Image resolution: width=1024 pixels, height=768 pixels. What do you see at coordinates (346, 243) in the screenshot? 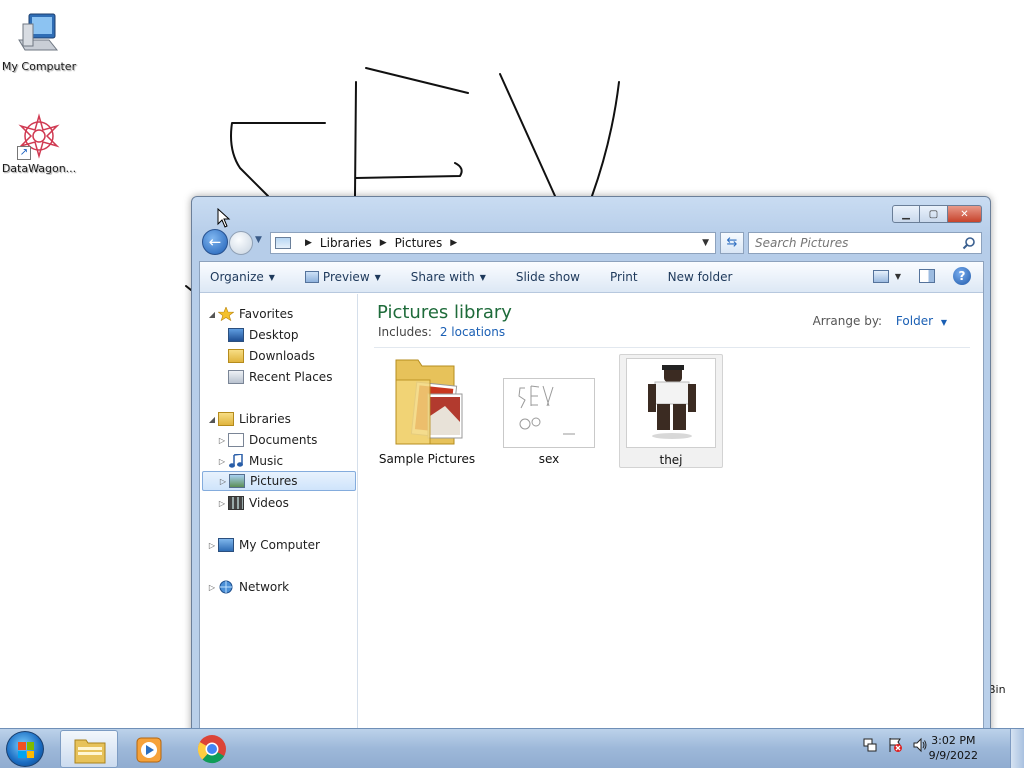
I see `breadcrumb-libraries: Libraries` at bounding box center [346, 243].